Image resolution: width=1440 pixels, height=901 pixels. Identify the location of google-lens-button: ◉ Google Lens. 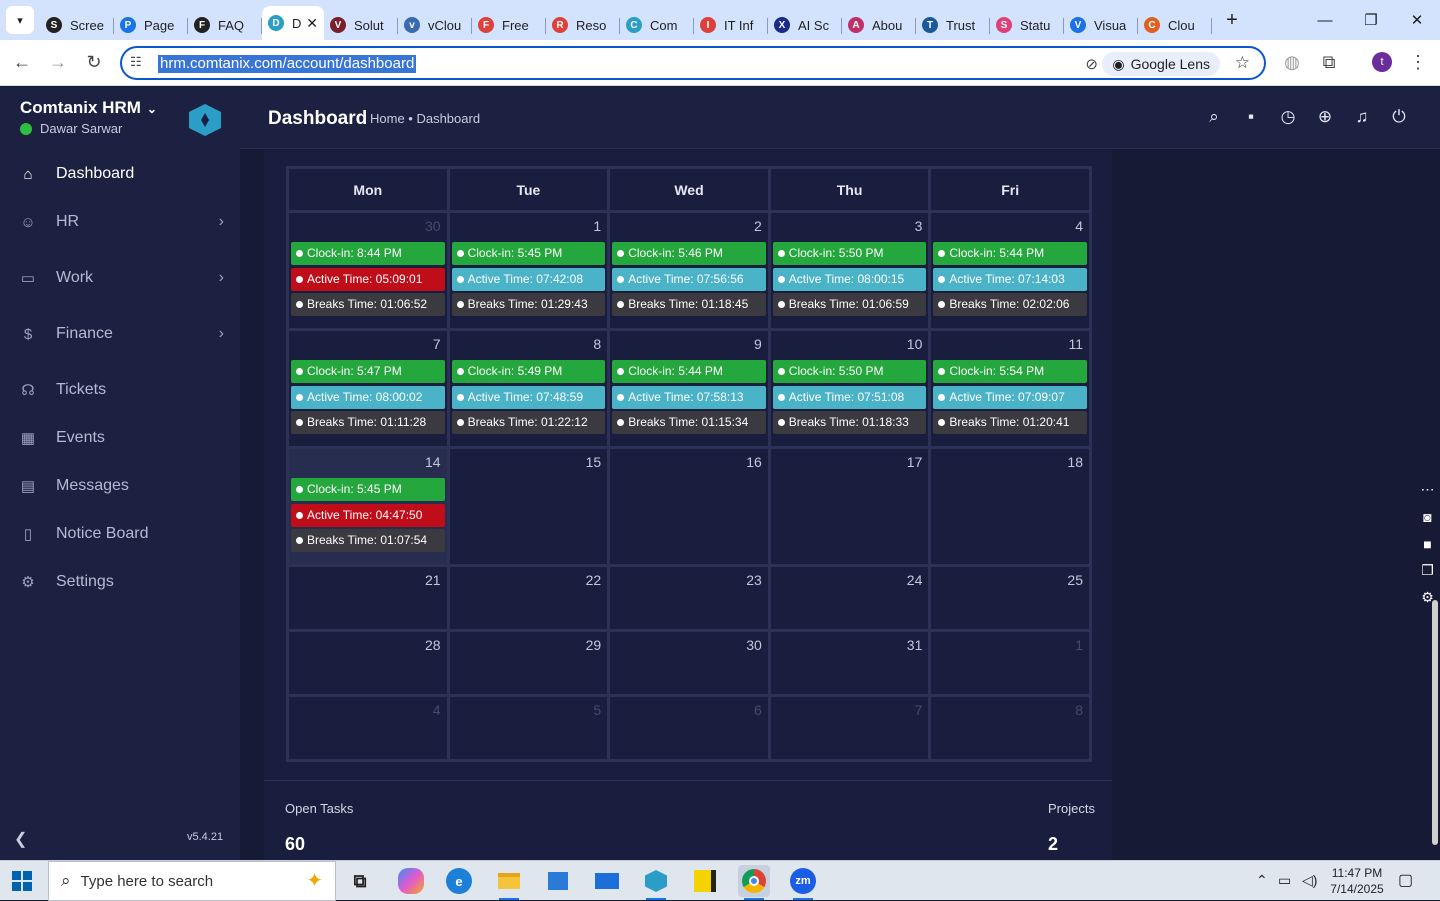
(1161, 64).